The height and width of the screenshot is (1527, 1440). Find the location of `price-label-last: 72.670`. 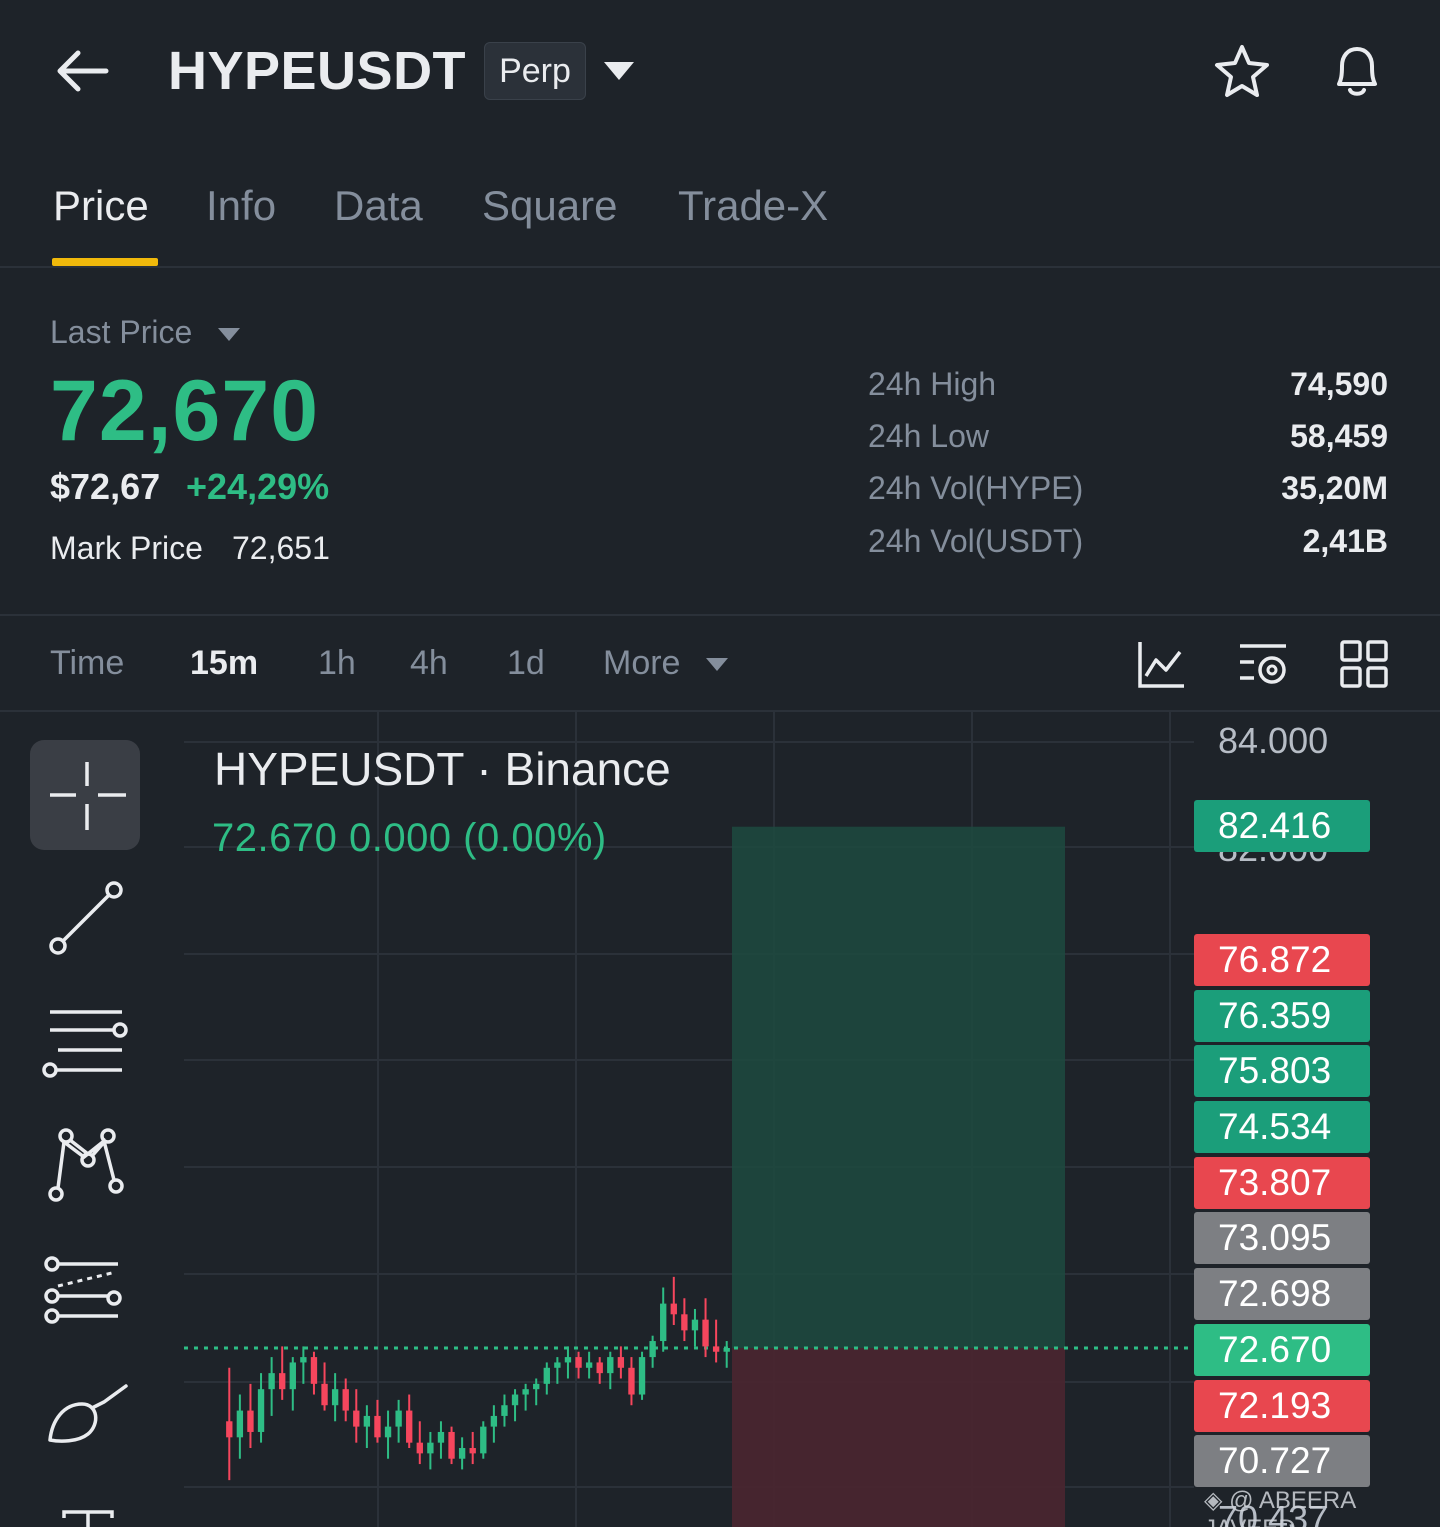

price-label-last: 72.670 is located at coordinates (1282, 1350).